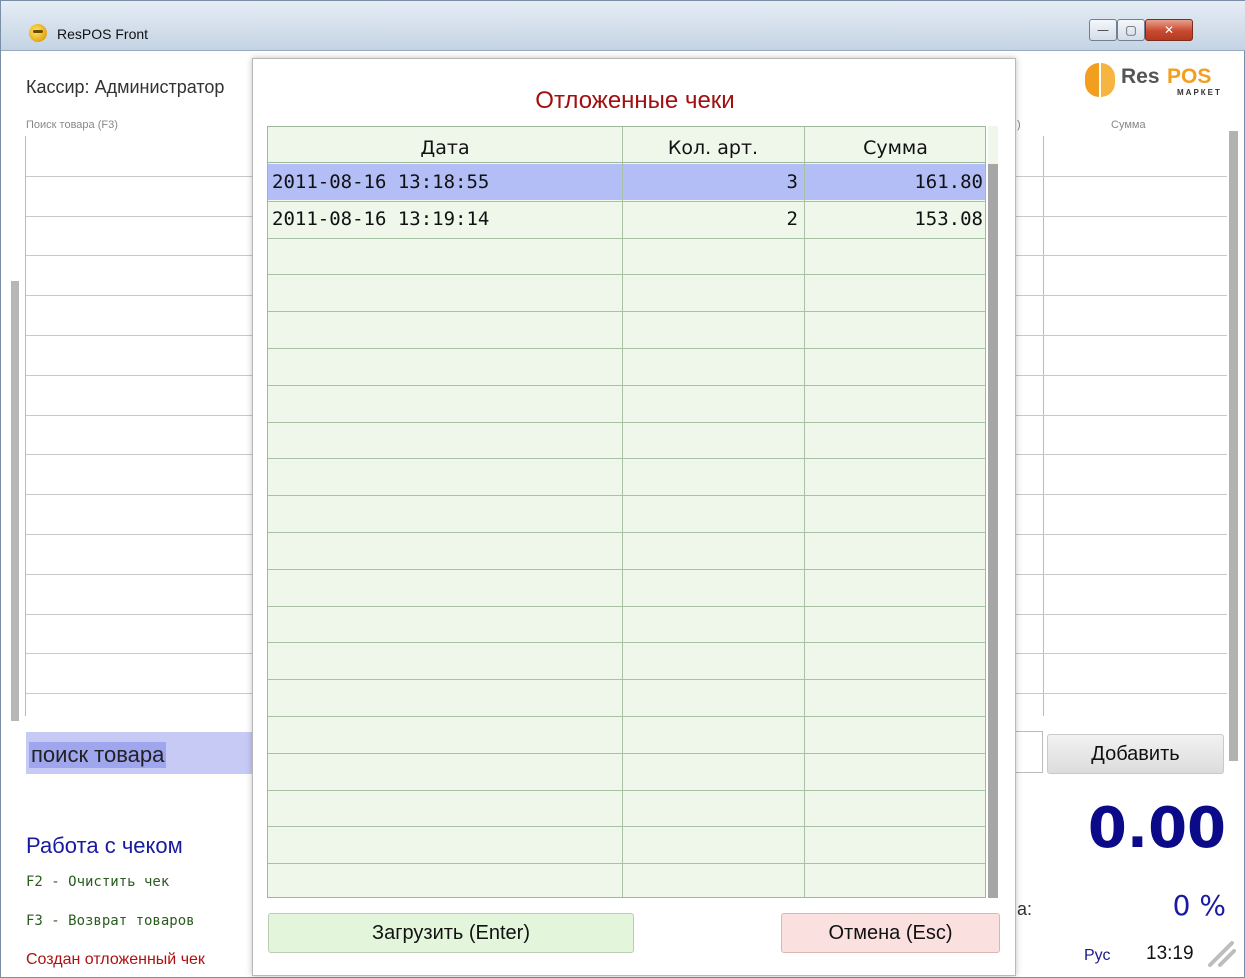 The width and height of the screenshot is (1245, 978). Describe the element at coordinates (1170, 953) in the screenshot. I see `clock: 13:19` at that location.